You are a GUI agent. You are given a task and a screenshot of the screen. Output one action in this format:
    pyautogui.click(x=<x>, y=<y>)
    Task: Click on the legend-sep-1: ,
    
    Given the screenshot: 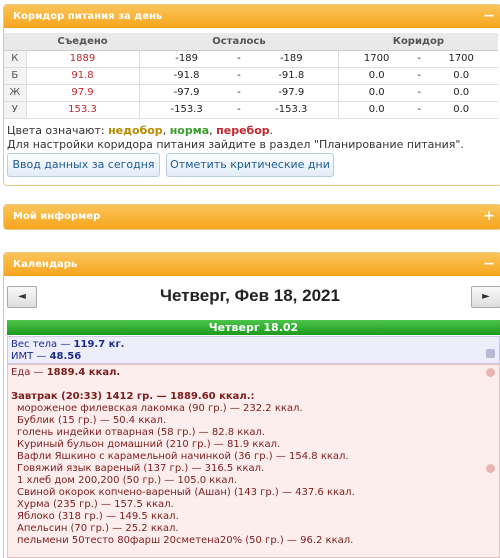 What is the action you would take?
    pyautogui.click(x=166, y=130)
    